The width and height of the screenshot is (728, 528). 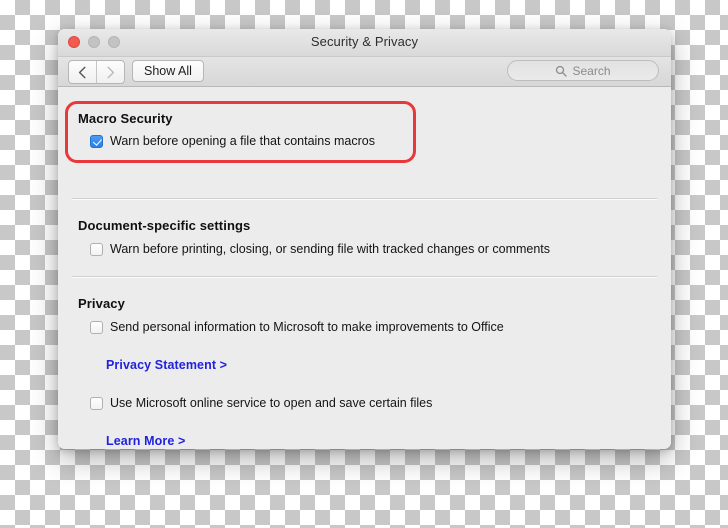 I want to click on privacy-title: Privacy, so click(x=101, y=303).